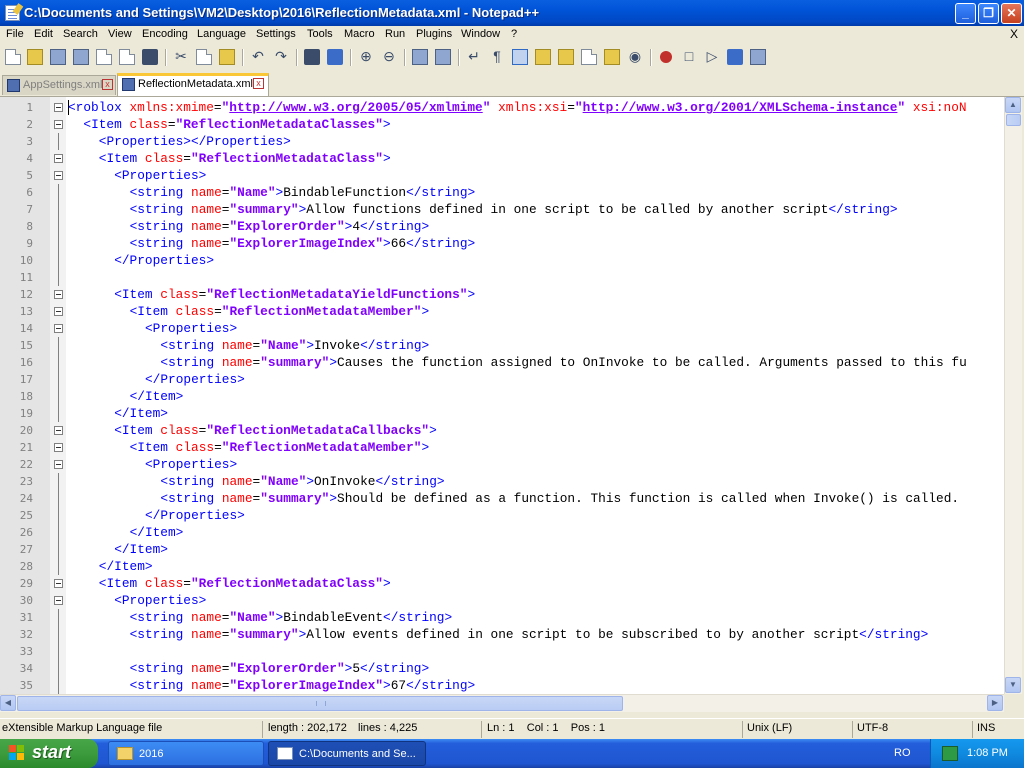 This screenshot has height=768, width=1024. What do you see at coordinates (712, 57) in the screenshot?
I see `play-macro-icon: ▷` at bounding box center [712, 57].